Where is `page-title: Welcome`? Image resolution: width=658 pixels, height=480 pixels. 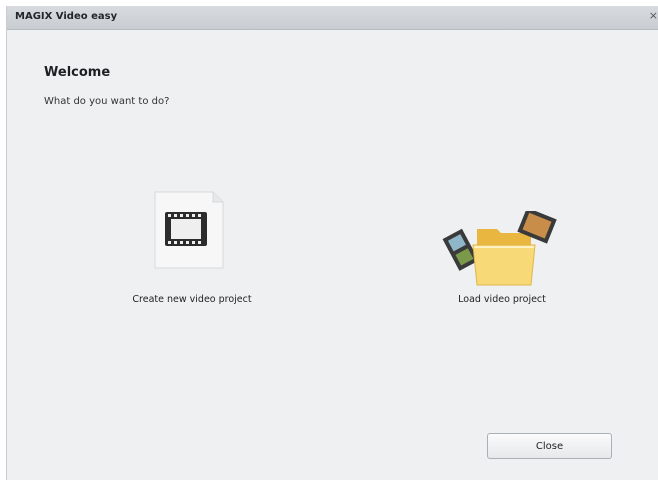 page-title: Welcome is located at coordinates (77, 72).